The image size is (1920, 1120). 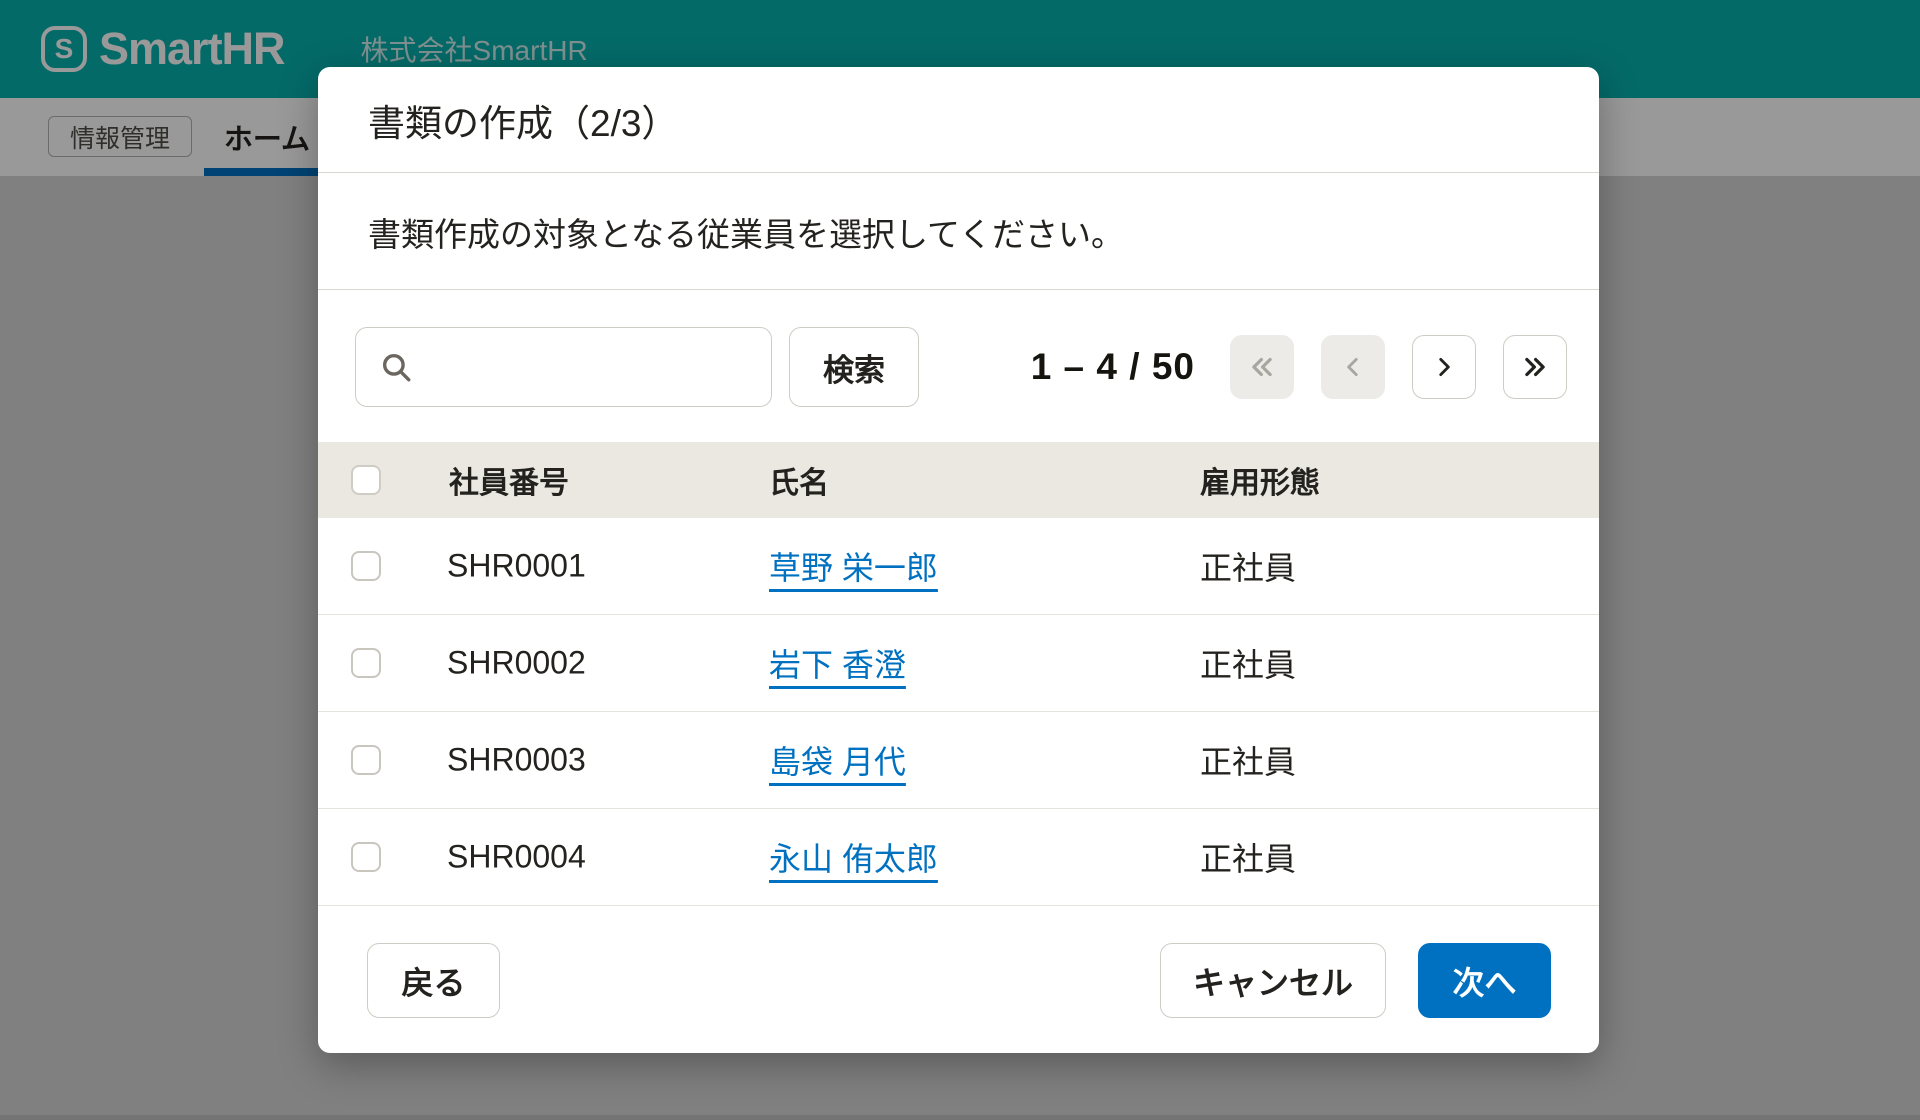 I want to click on column-header-employment-type: 雇用形態, so click(x=1260, y=483).